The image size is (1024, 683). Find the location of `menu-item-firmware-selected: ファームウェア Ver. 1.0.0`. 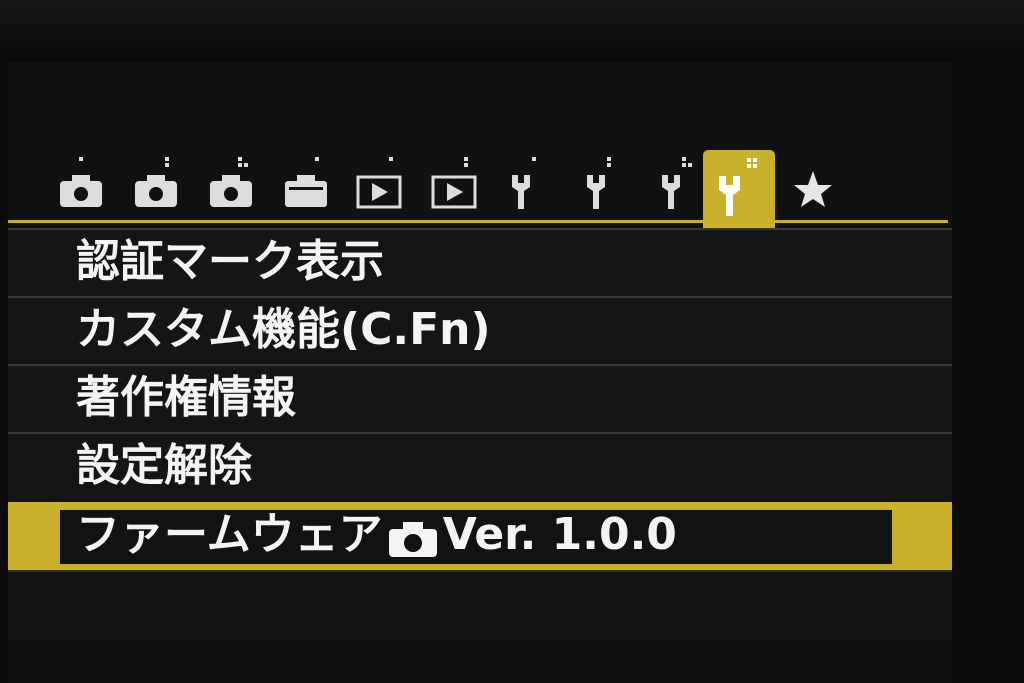

menu-item-firmware-selected: ファームウェア Ver. 1.0.0 is located at coordinates (480, 536).